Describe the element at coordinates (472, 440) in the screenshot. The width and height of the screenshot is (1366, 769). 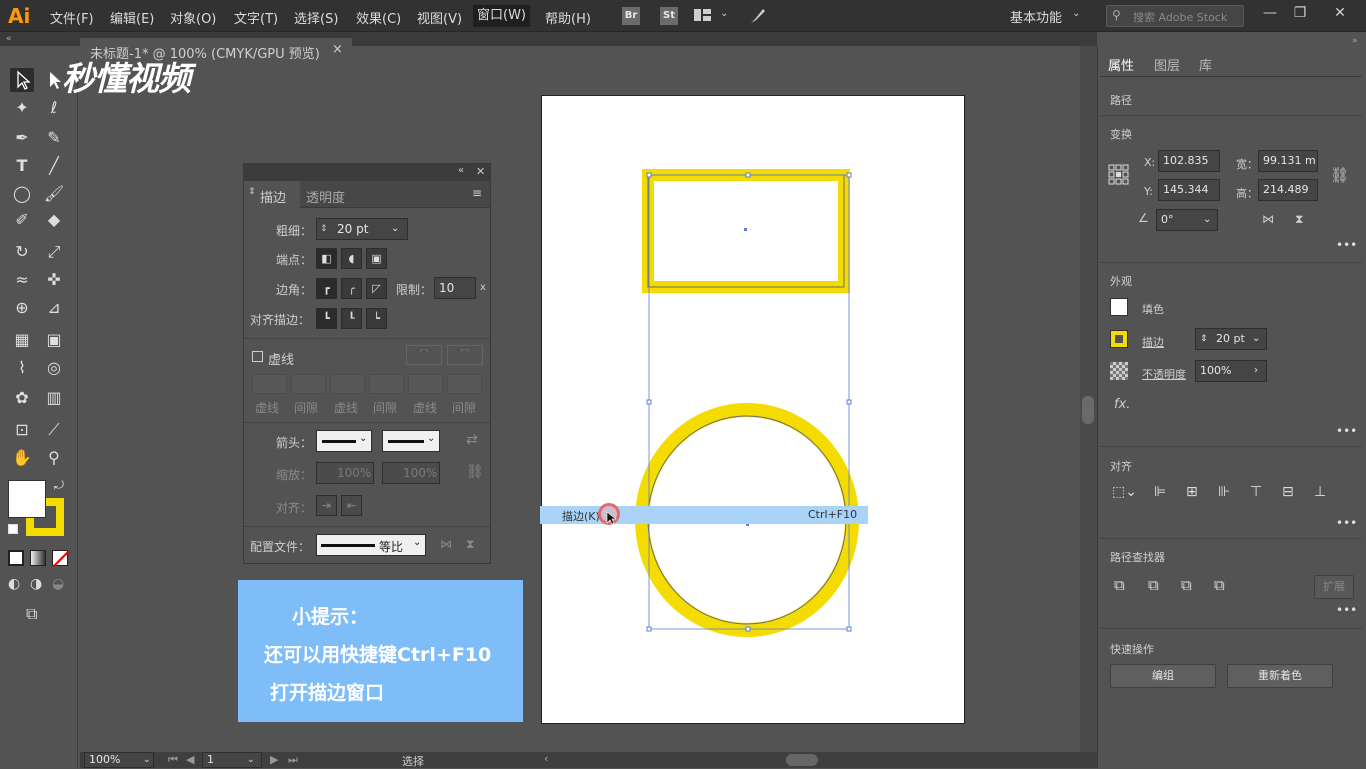
I see `swap-arrows-icon: ⇄` at that location.